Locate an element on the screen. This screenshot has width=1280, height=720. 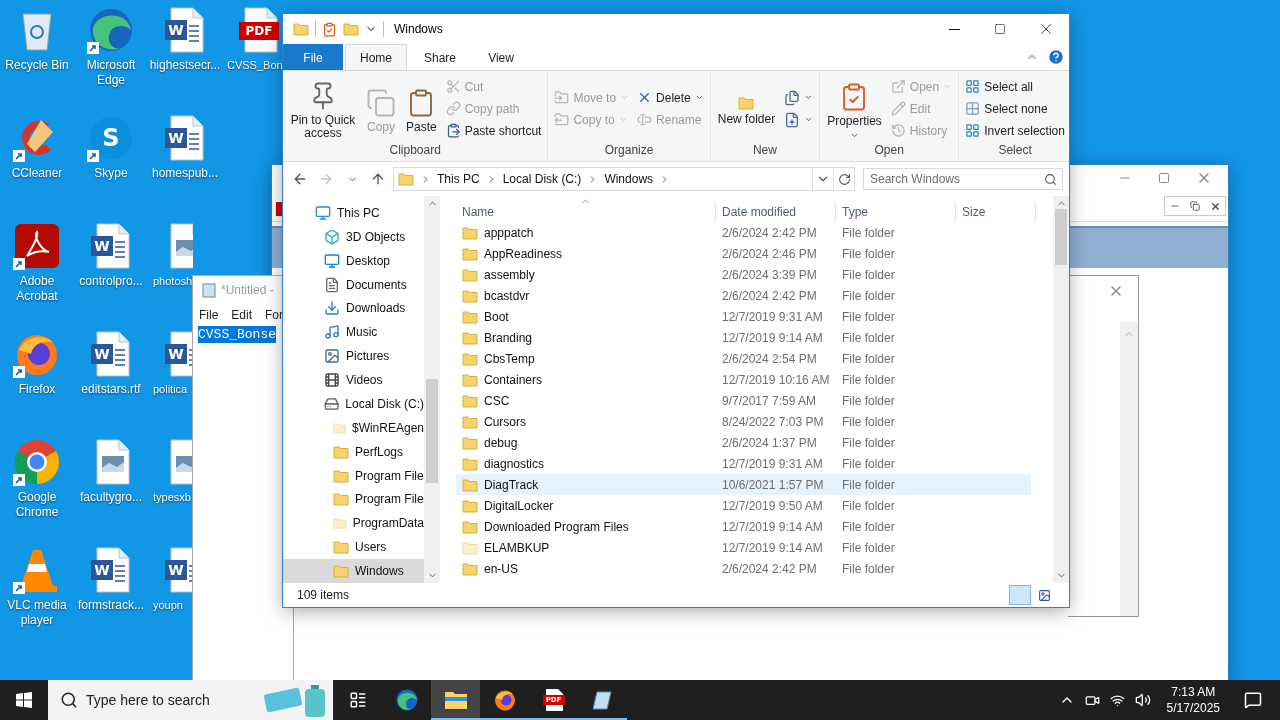
file-row: Downloaded Program Files 12/7/2019 9:14 AM File folder is located at coordinates (743, 526).